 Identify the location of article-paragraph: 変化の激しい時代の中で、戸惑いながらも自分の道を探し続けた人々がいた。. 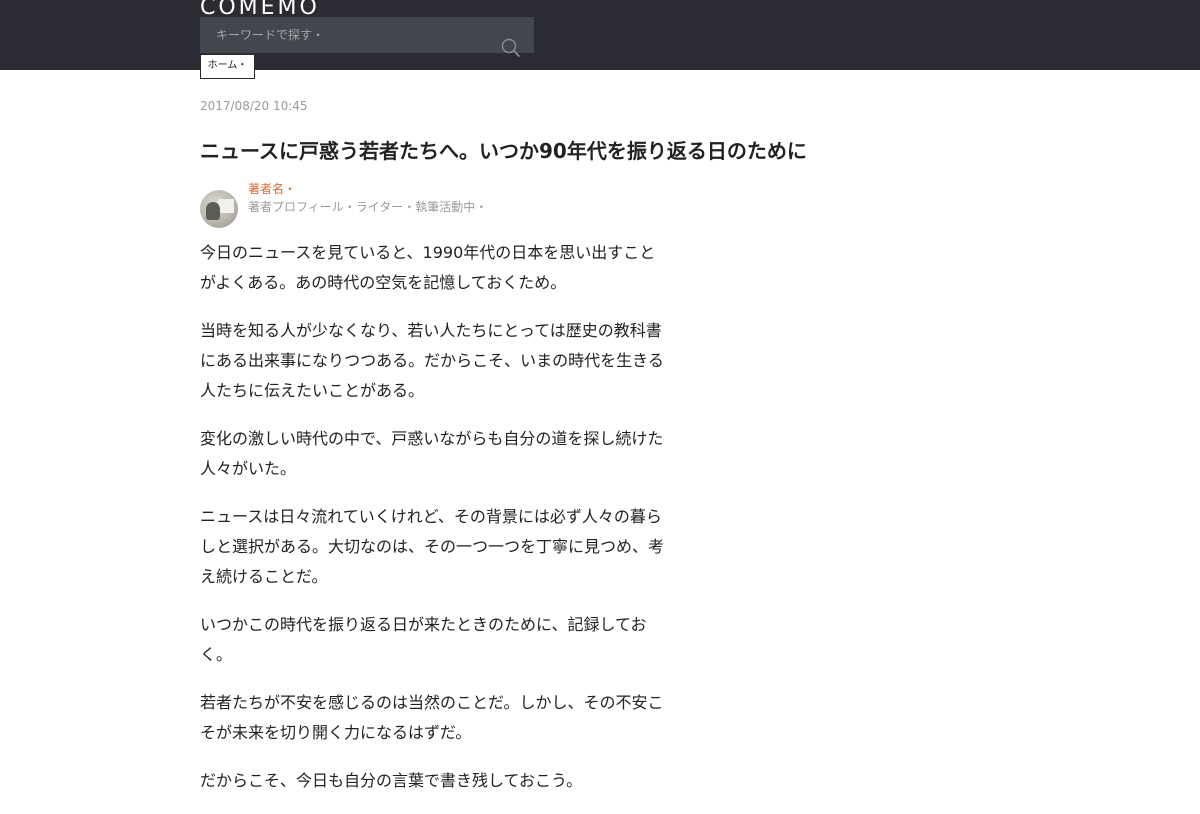
(432, 453).